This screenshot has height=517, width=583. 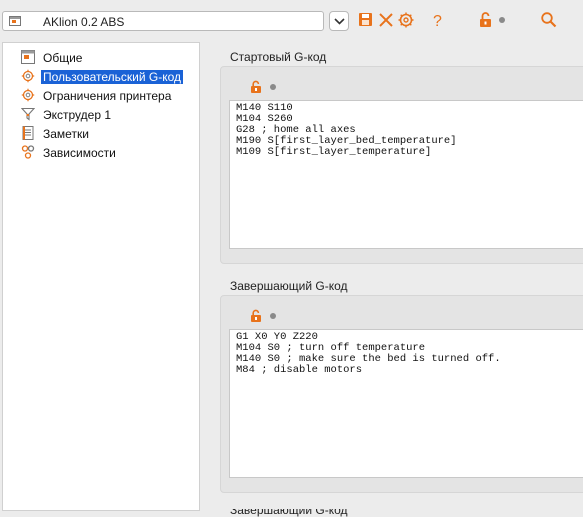 I want to click on help-icon: ?, so click(x=438, y=20).